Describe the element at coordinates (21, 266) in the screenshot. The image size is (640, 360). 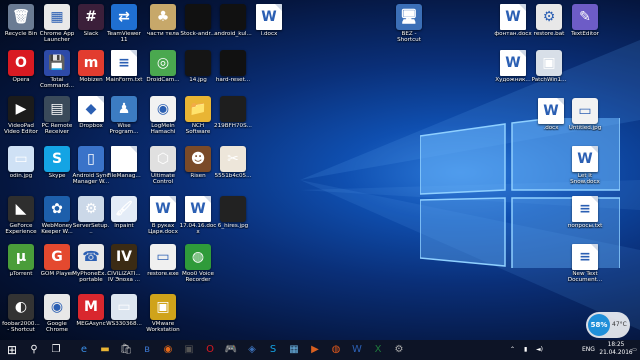
I see `desktop-icon-46: µ µTorrent` at that location.